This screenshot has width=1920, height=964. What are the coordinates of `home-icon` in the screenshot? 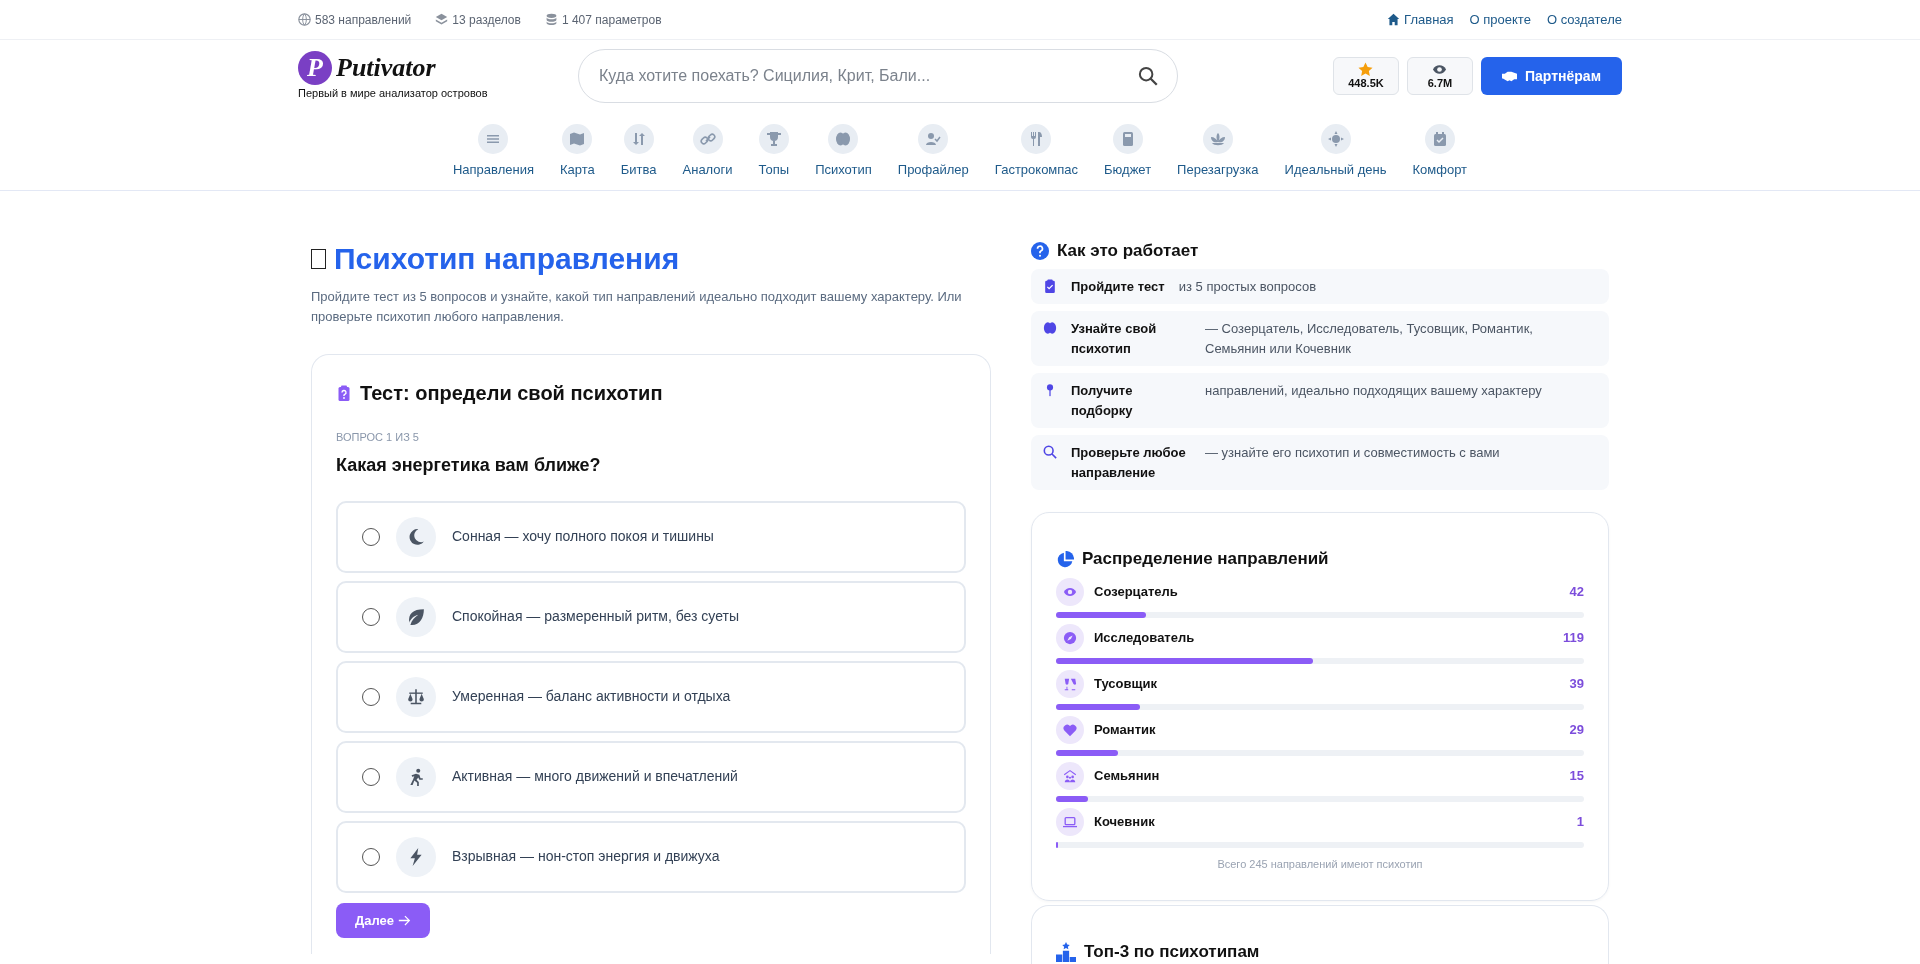 It's located at (1394, 19).